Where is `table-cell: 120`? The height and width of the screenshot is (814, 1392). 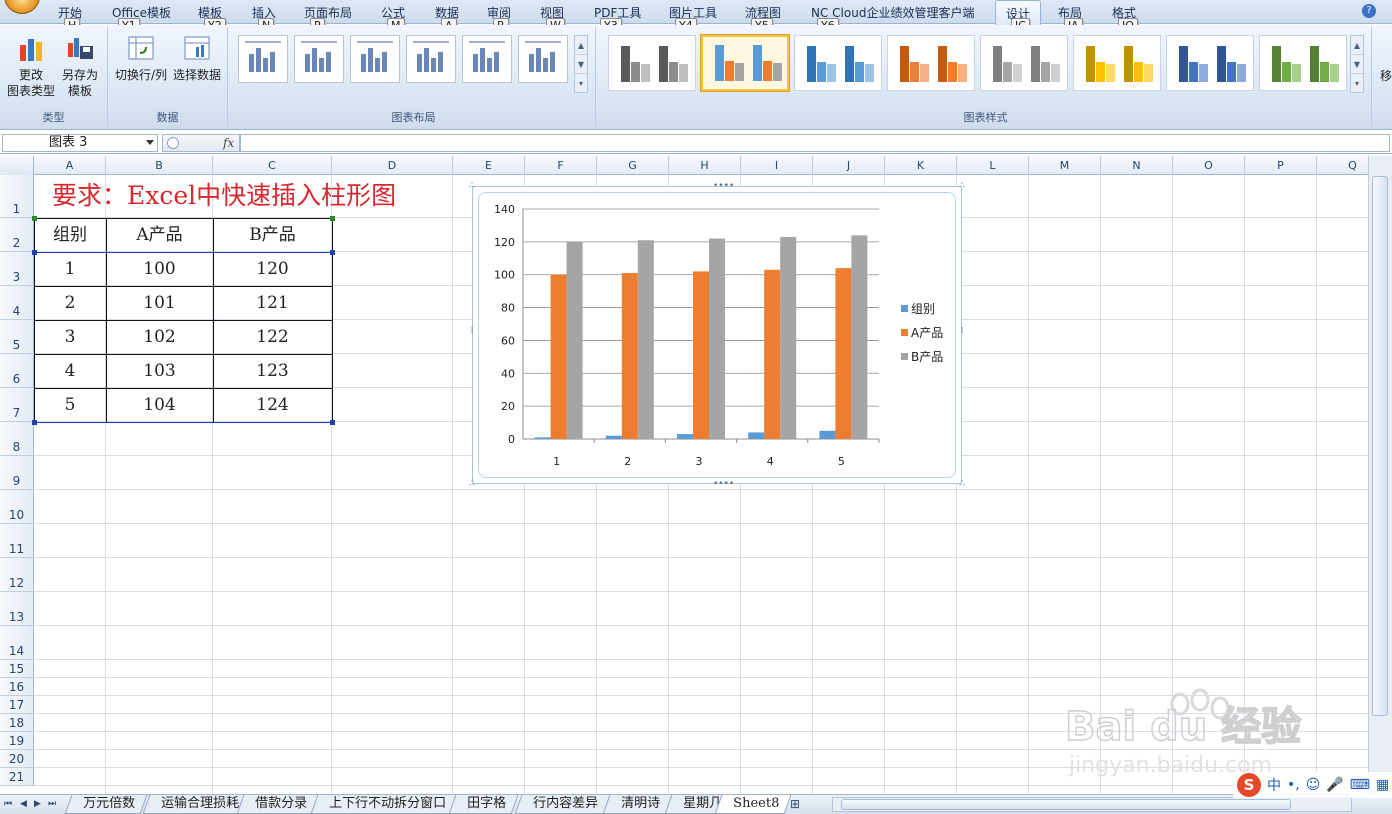 table-cell: 120 is located at coordinates (272, 269).